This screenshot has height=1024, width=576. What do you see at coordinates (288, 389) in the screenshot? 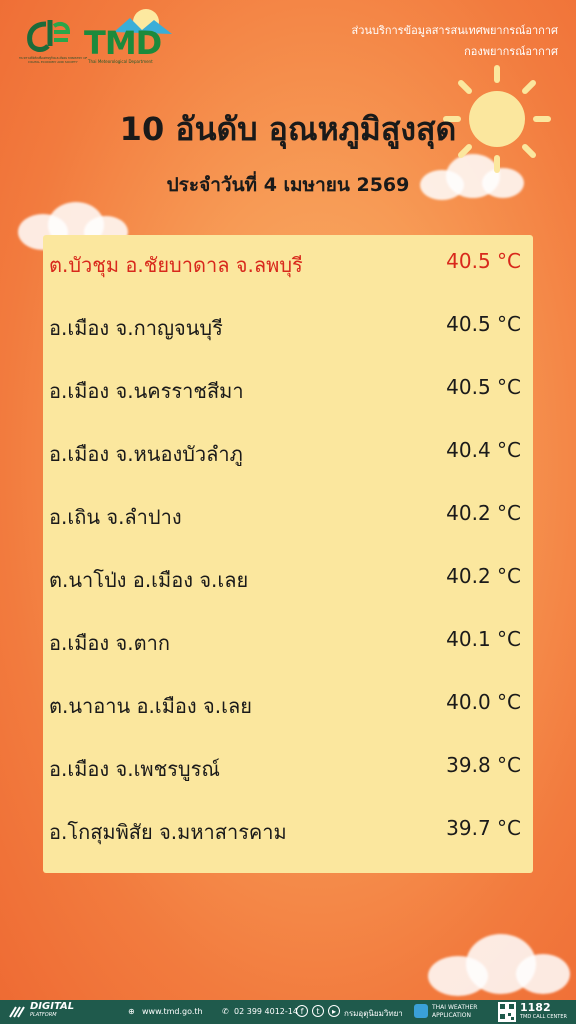
I see `table-row: อ.เมือง จ.นครราชสีมา 40.5 °C` at bounding box center [288, 389].